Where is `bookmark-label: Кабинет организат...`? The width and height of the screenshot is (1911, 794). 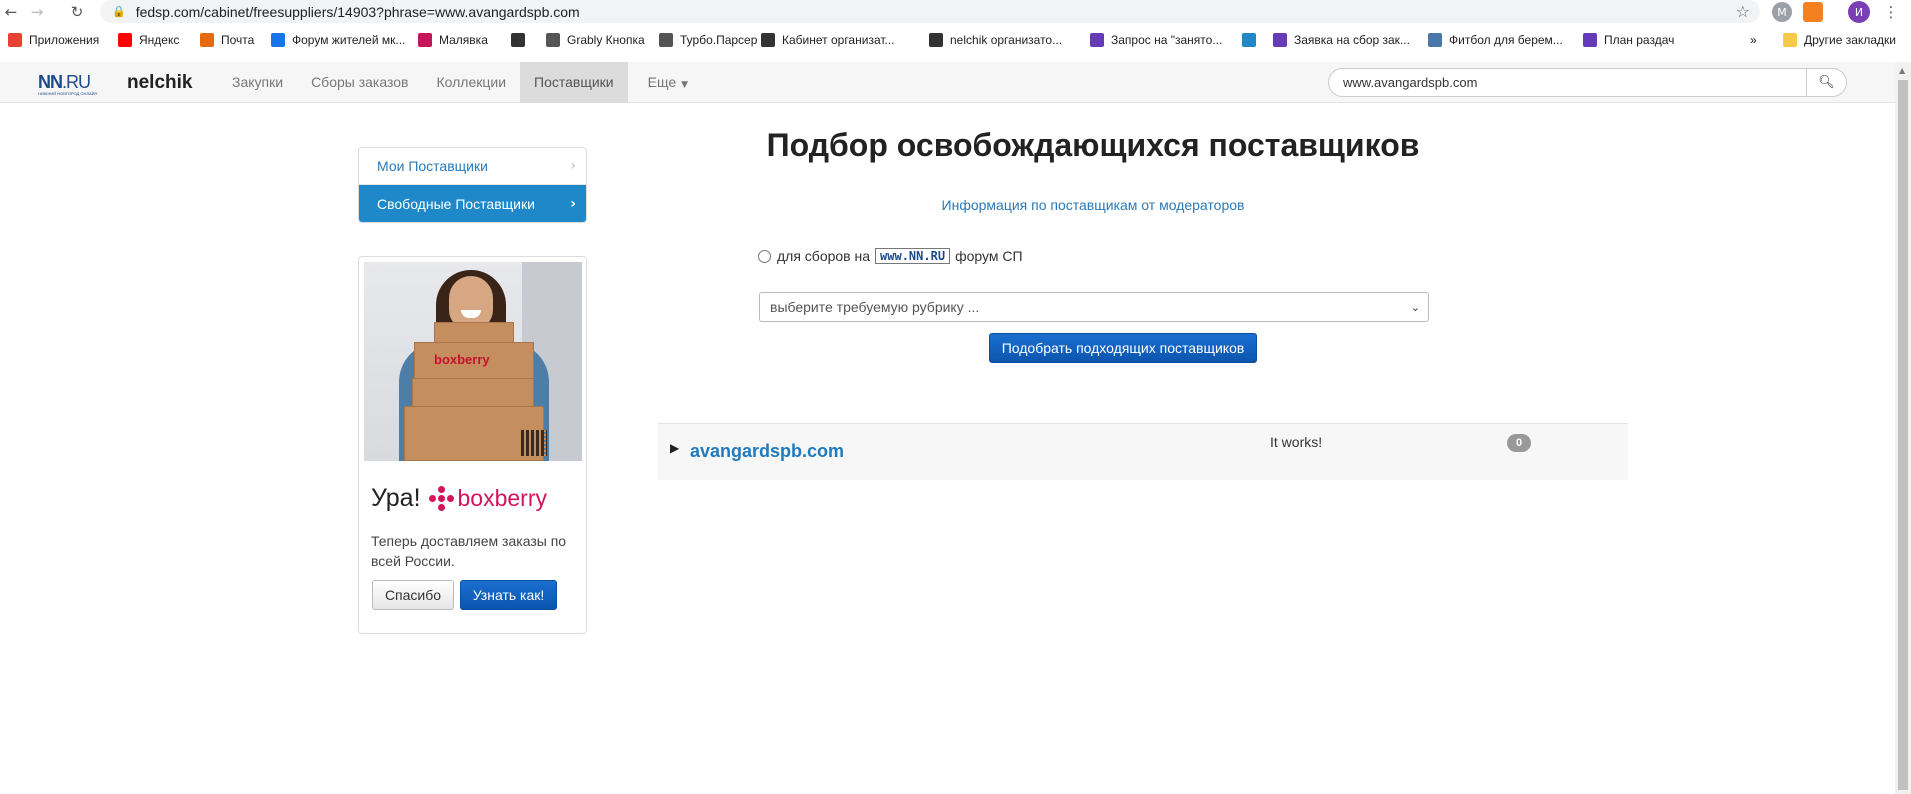
bookmark-label: Кабинет организат... is located at coordinates (838, 40).